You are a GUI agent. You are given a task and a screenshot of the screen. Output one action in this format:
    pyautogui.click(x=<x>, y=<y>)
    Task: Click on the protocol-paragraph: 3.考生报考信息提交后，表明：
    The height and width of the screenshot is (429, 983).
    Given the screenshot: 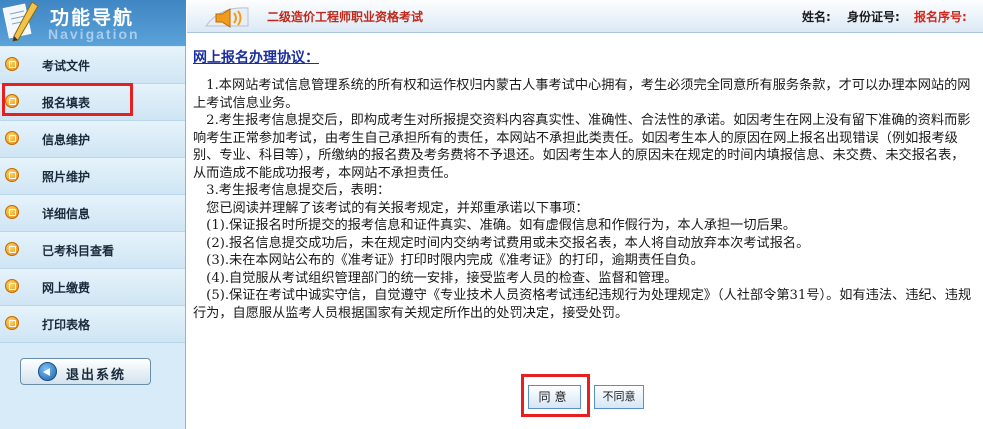 What is the action you would take?
    pyautogui.click(x=292, y=190)
    